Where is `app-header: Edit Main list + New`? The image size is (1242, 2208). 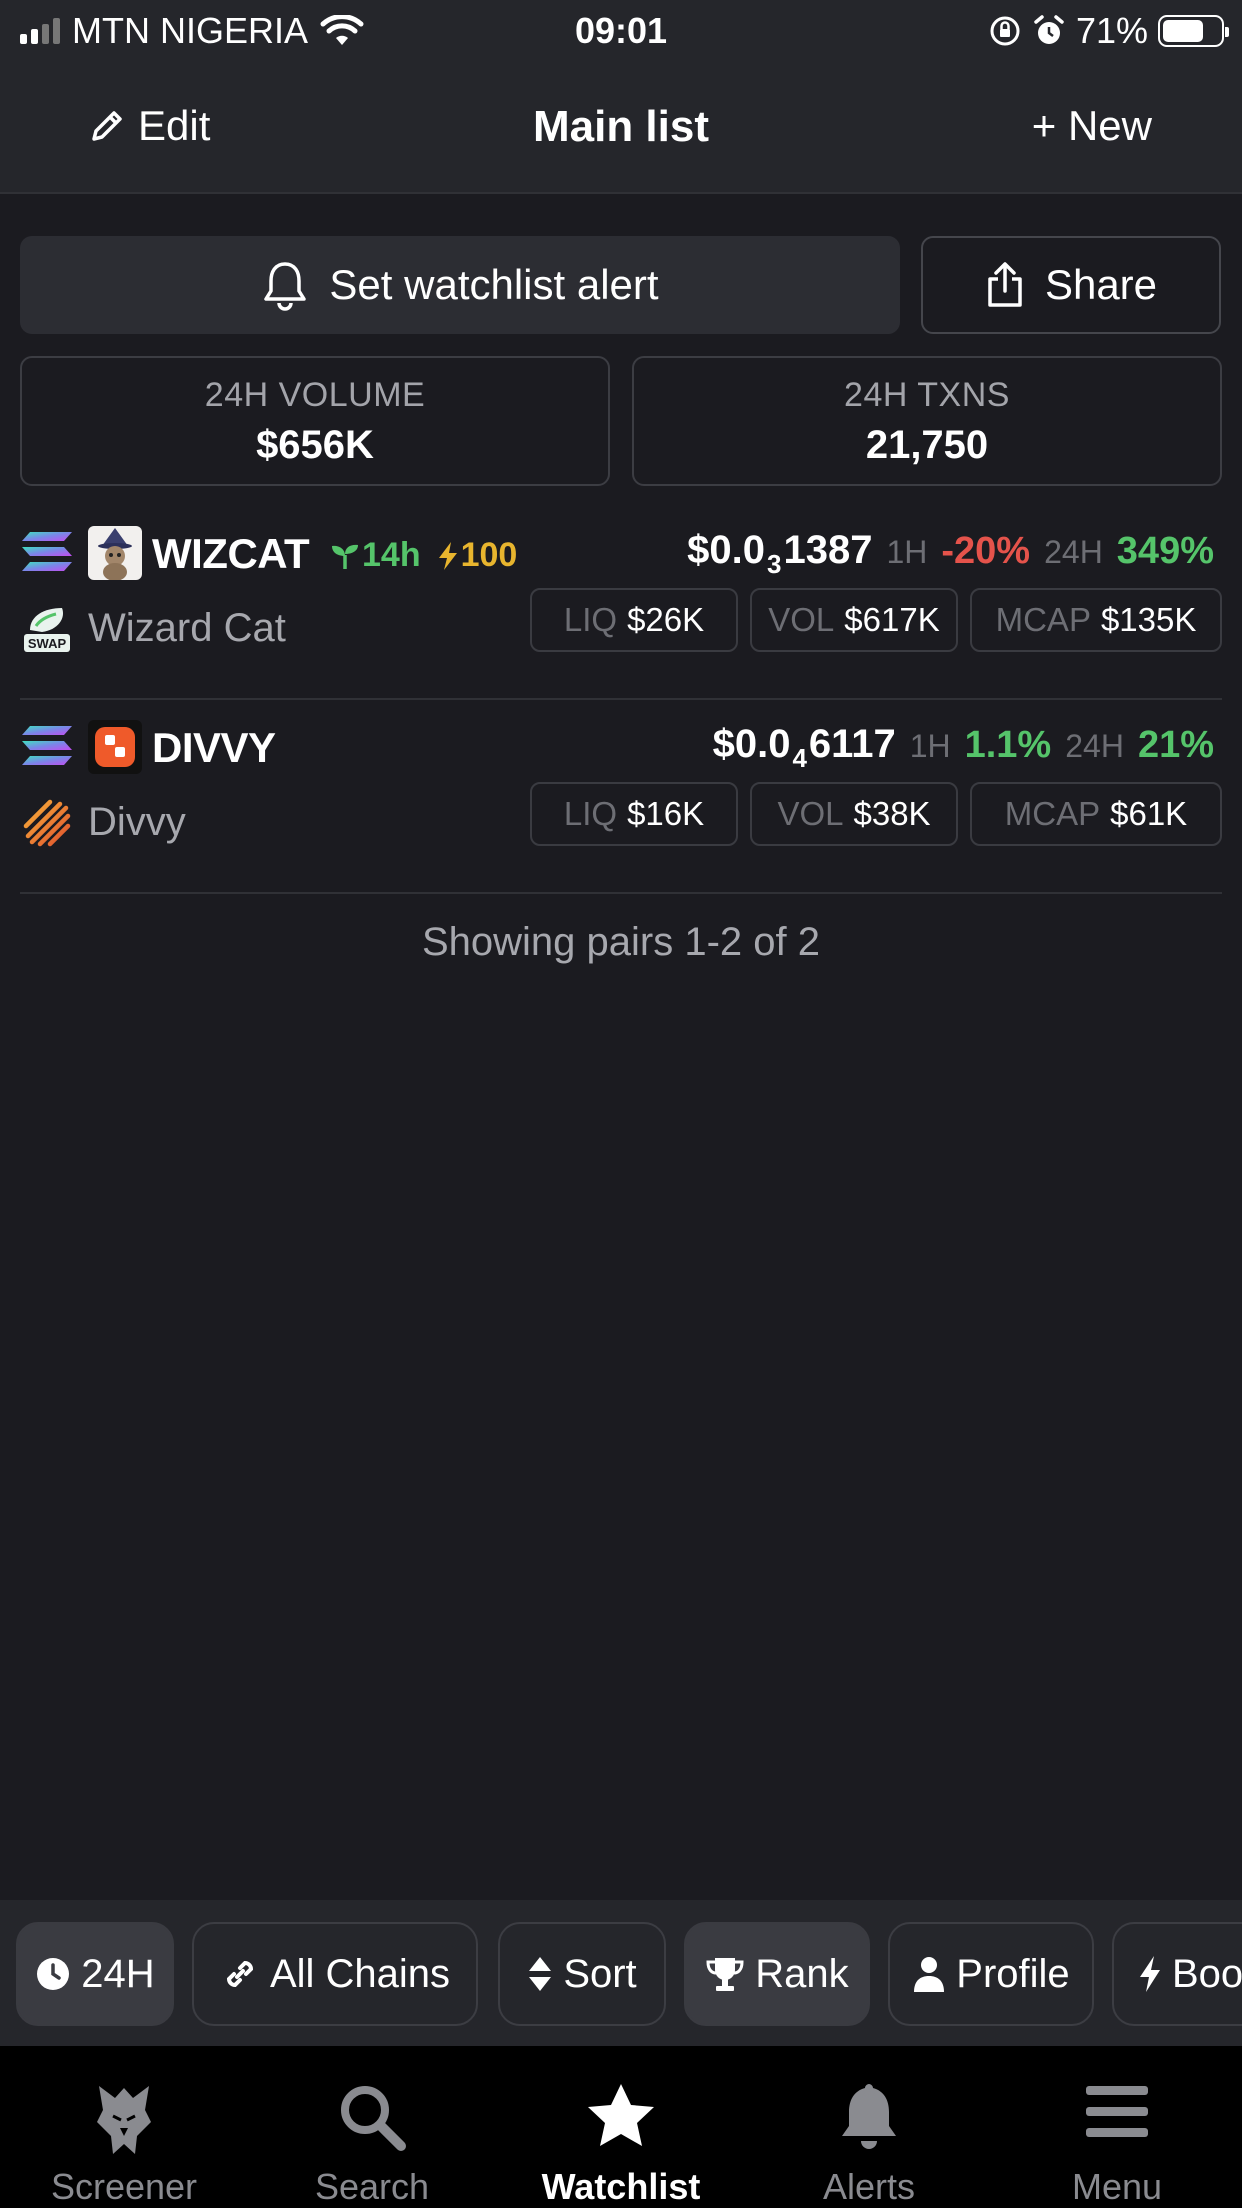
app-header: Edit Main list + New is located at coordinates (621, 128).